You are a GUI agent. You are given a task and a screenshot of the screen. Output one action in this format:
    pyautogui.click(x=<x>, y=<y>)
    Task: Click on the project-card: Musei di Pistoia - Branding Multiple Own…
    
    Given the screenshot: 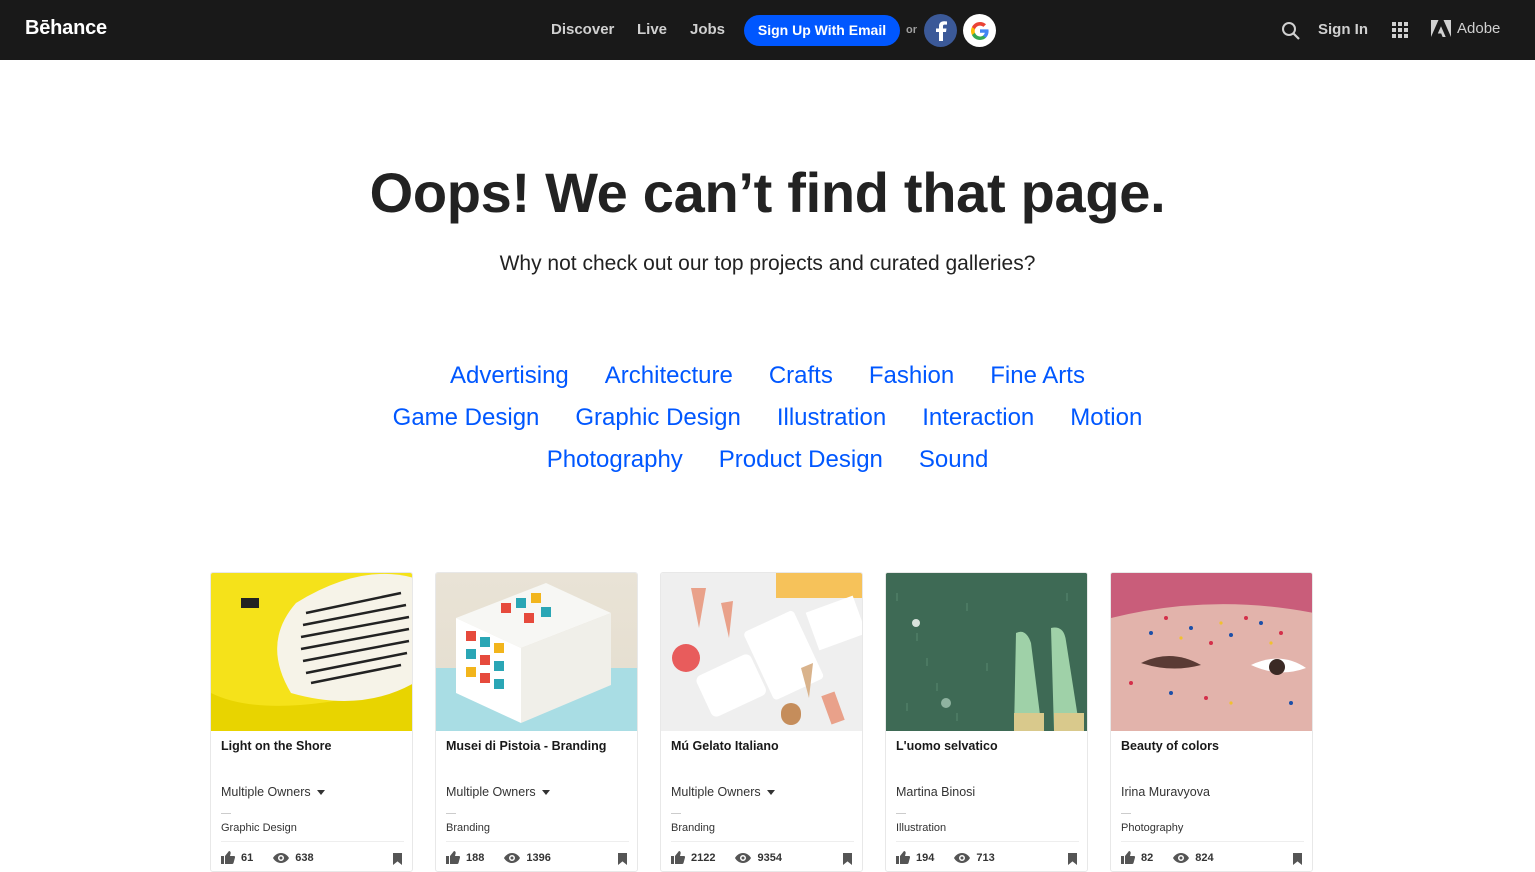 What is the action you would take?
    pyautogui.click(x=536, y=722)
    